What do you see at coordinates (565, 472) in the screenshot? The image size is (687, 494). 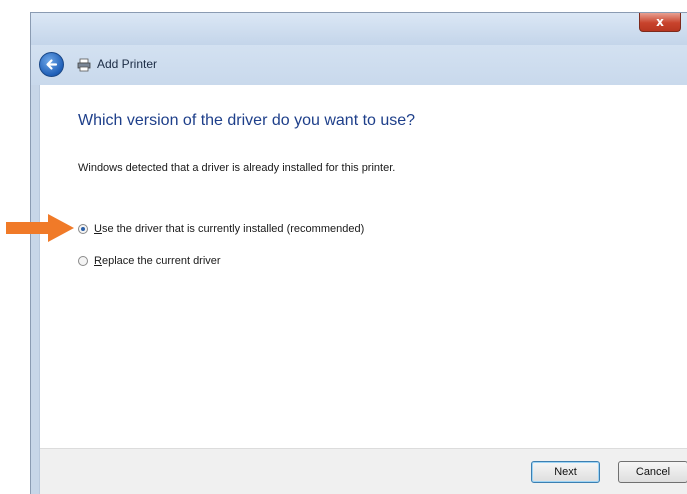 I see `next-button: Next` at bounding box center [565, 472].